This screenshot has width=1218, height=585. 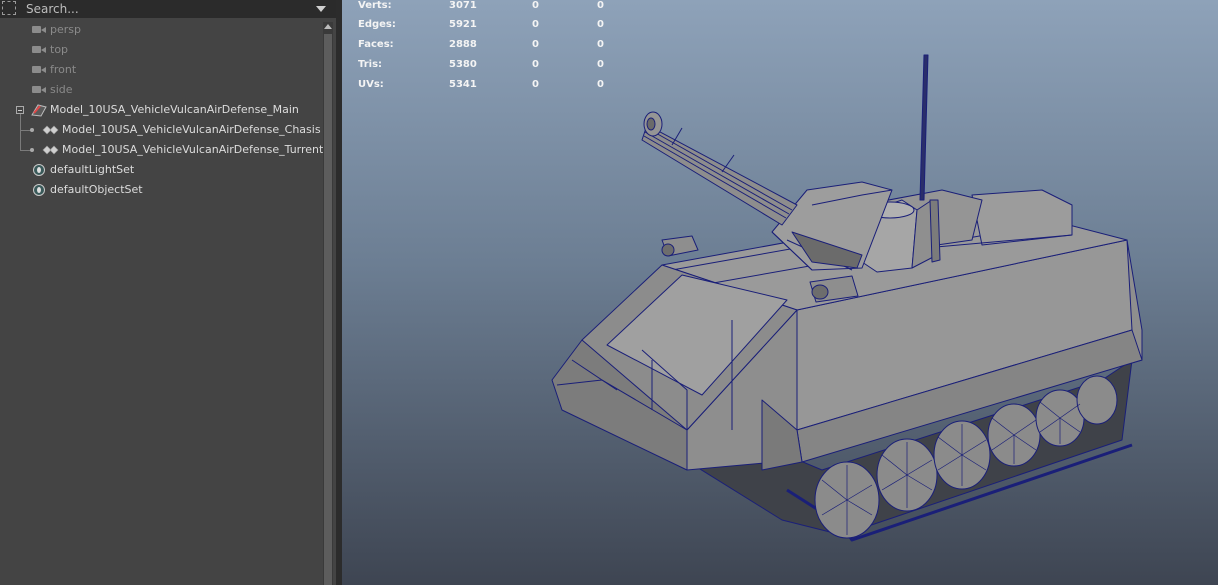 I want to click on scrollbar, so click(x=328, y=303).